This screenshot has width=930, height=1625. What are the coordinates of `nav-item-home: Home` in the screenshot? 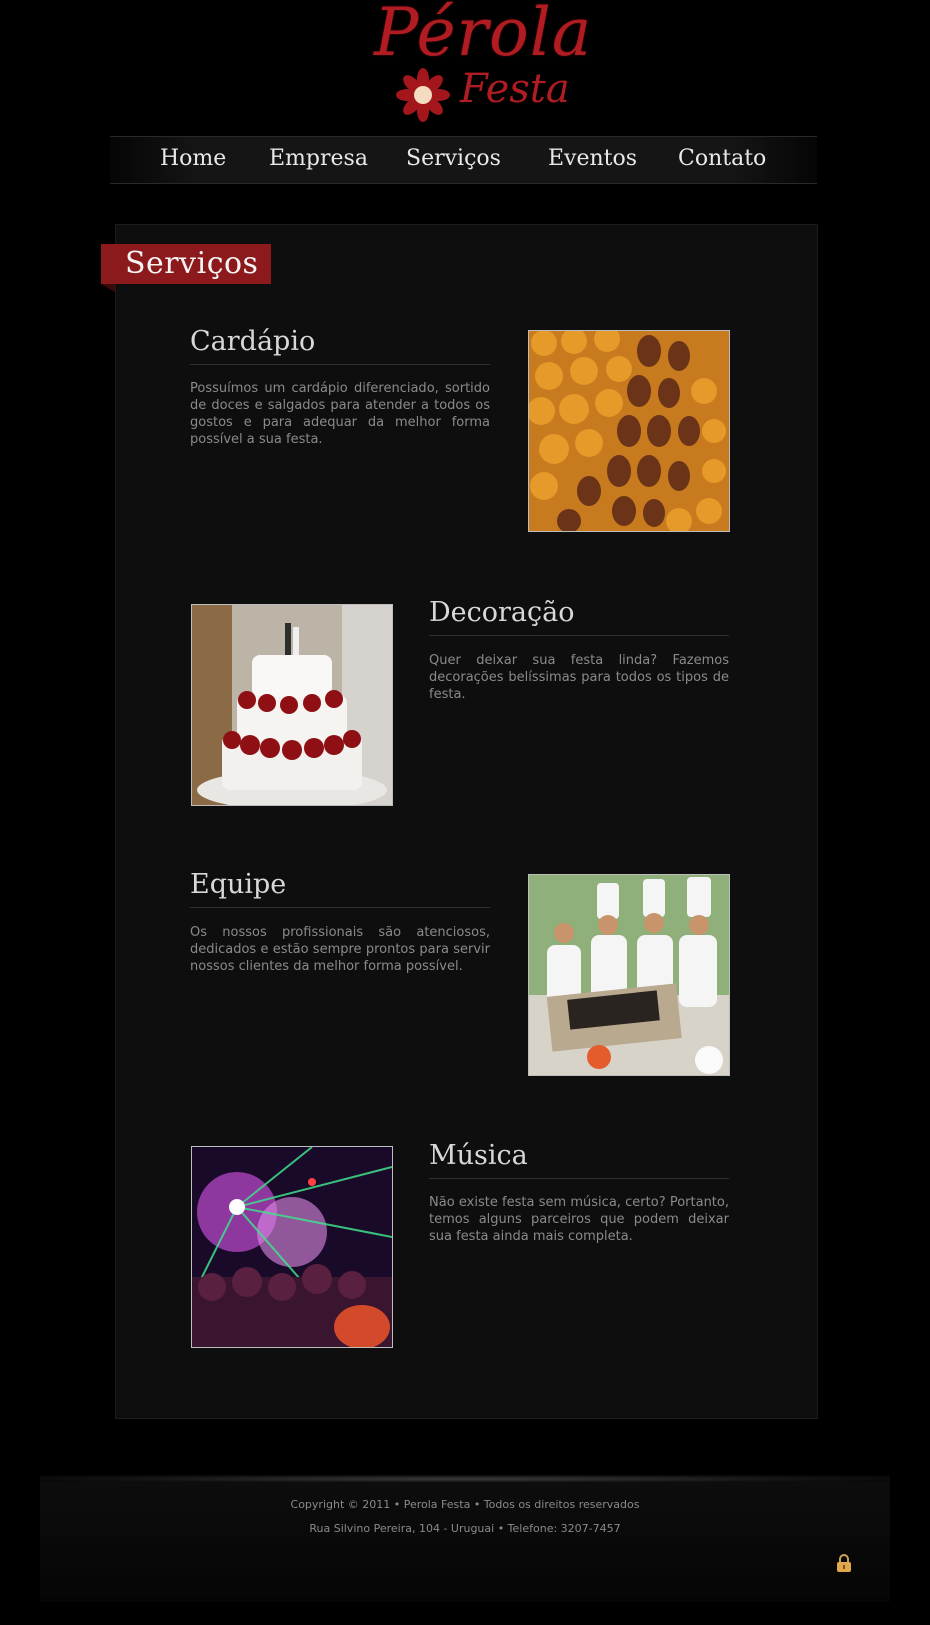 It's located at (193, 158).